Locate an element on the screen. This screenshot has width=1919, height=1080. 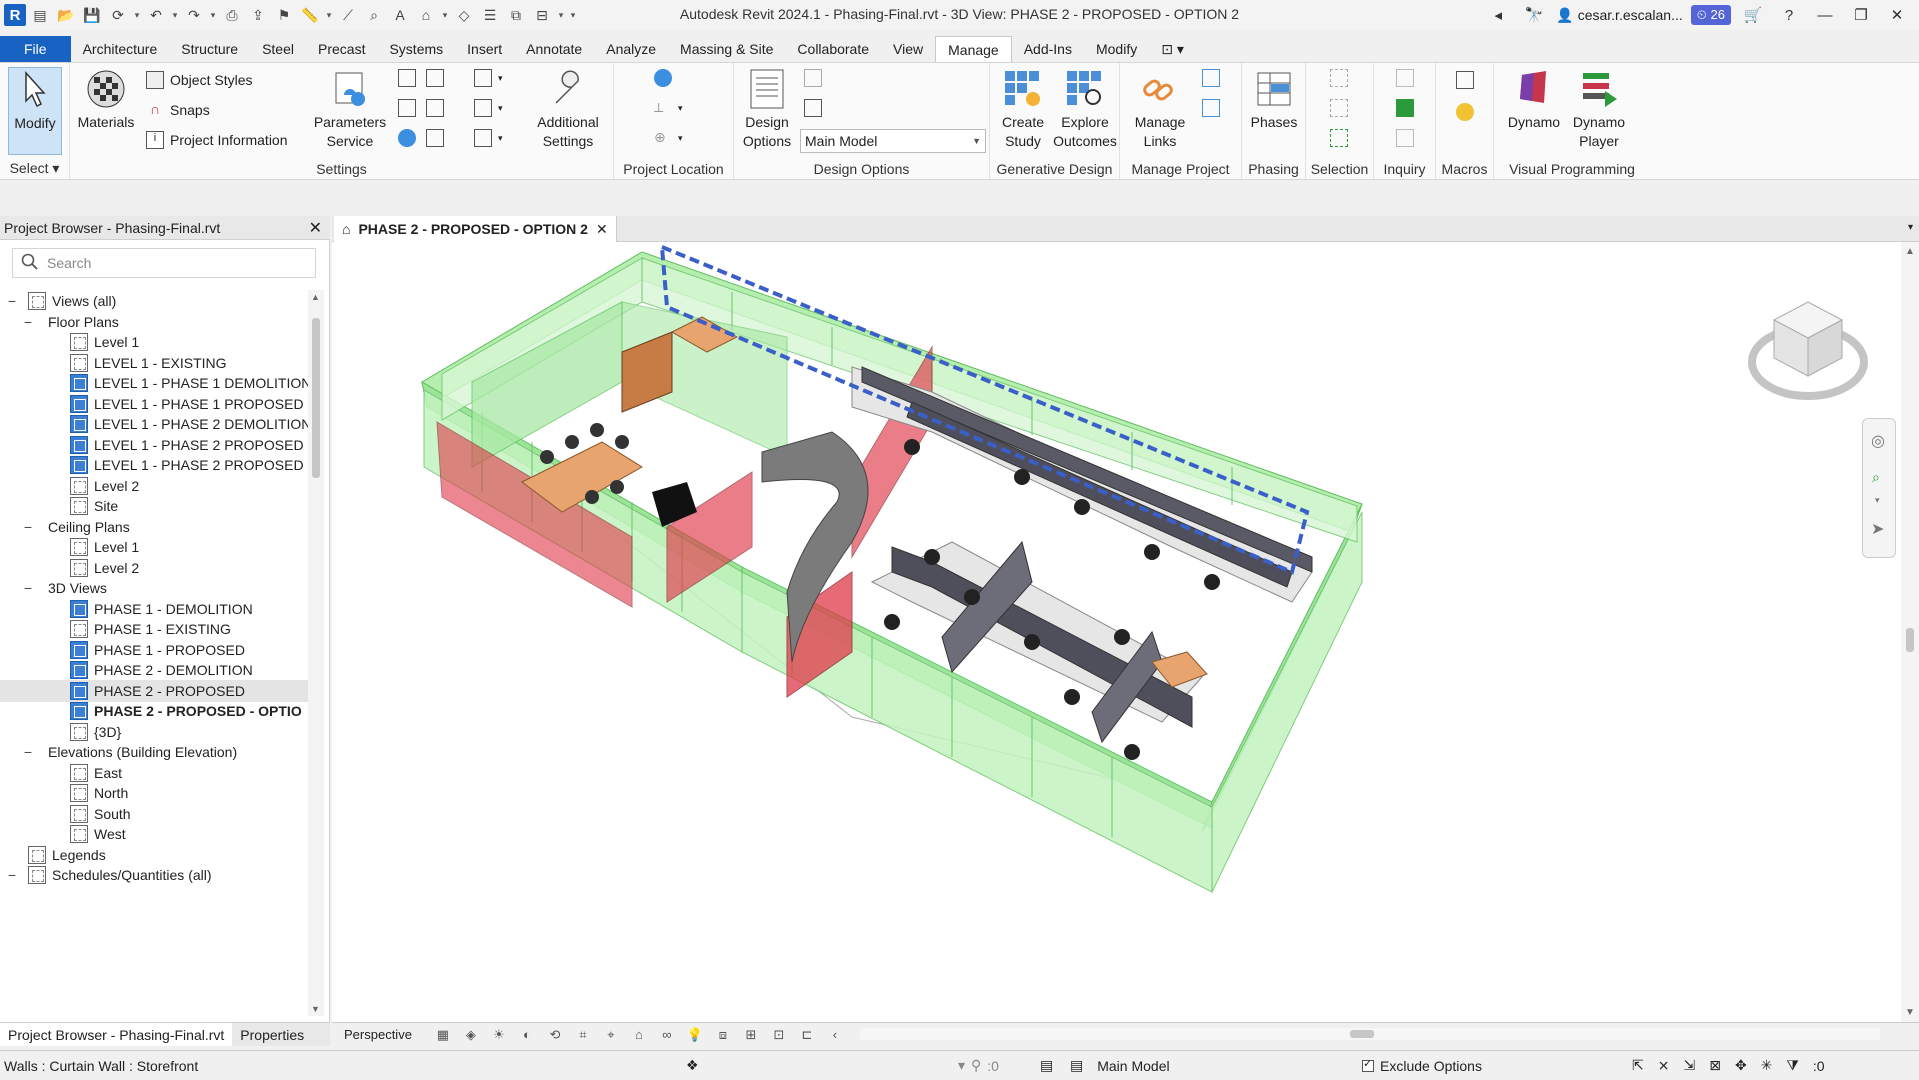
tree-item: East is located at coordinates (154, 773).